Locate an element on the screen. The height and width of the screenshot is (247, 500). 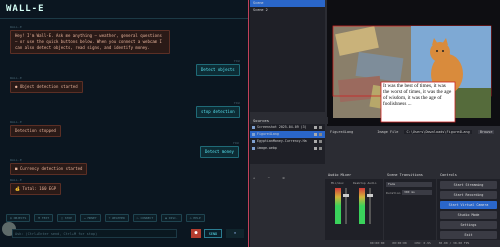
message-bubble: ● Object detection started is located at coordinates (46, 87).